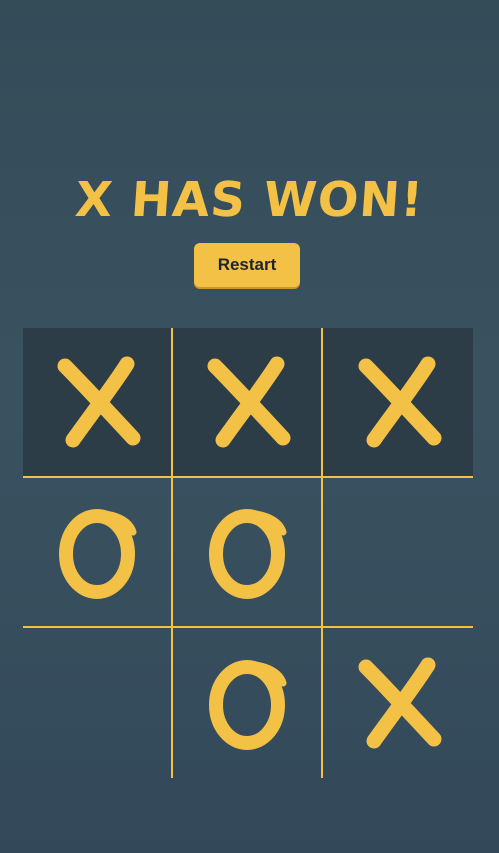  What do you see at coordinates (247, 265) in the screenshot?
I see `restart-button: Restart` at bounding box center [247, 265].